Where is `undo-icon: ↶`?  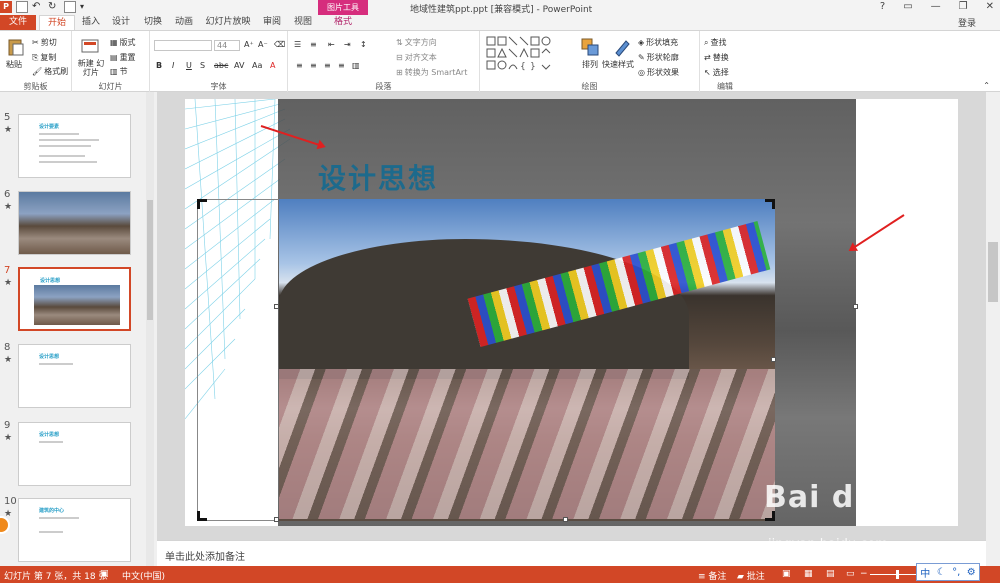
undo-icon: ↶ is located at coordinates (38, 7).